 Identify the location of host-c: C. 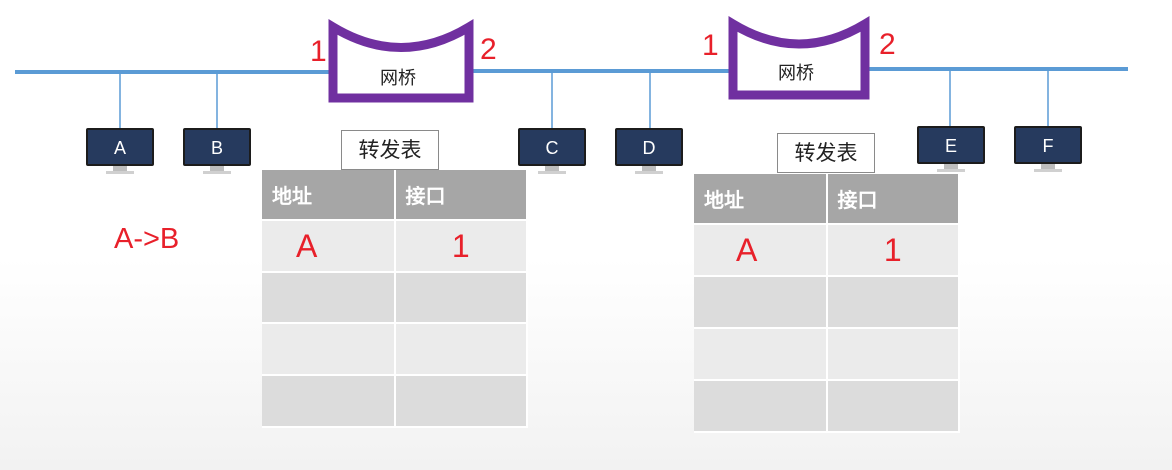
(552, 152).